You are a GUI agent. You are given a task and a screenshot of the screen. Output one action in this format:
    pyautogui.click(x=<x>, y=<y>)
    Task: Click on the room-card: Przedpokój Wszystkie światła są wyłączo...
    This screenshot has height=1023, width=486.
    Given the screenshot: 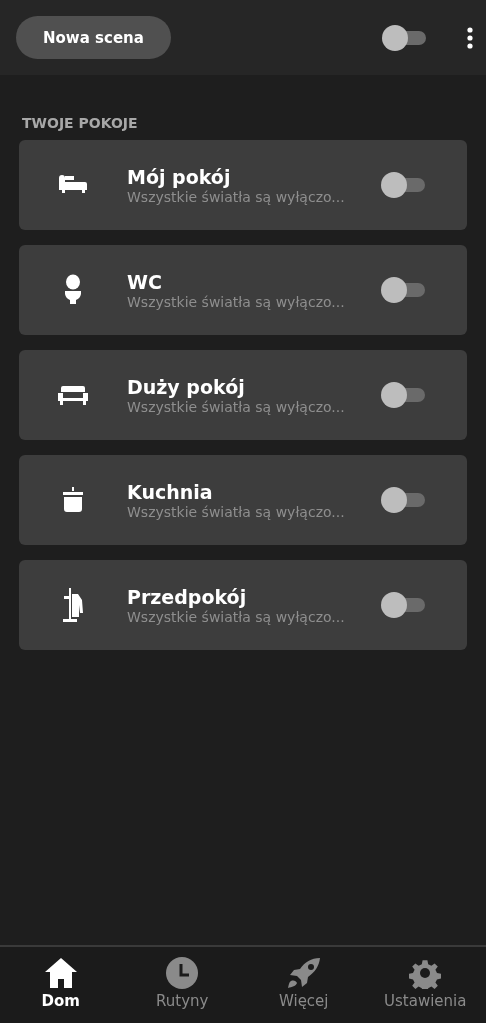 What is the action you would take?
    pyautogui.click(x=243, y=605)
    